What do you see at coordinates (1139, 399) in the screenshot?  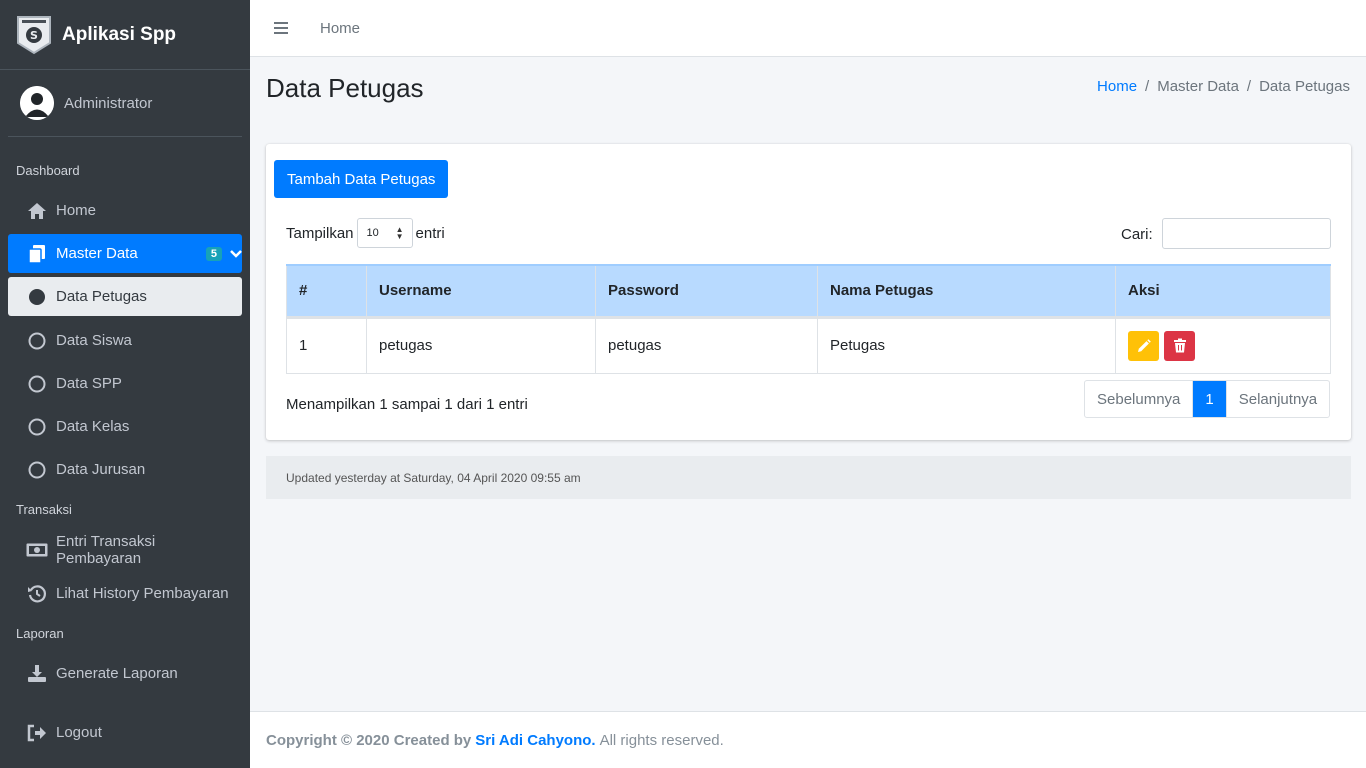 I see `pagination-prev-button: Sebelumnya` at bounding box center [1139, 399].